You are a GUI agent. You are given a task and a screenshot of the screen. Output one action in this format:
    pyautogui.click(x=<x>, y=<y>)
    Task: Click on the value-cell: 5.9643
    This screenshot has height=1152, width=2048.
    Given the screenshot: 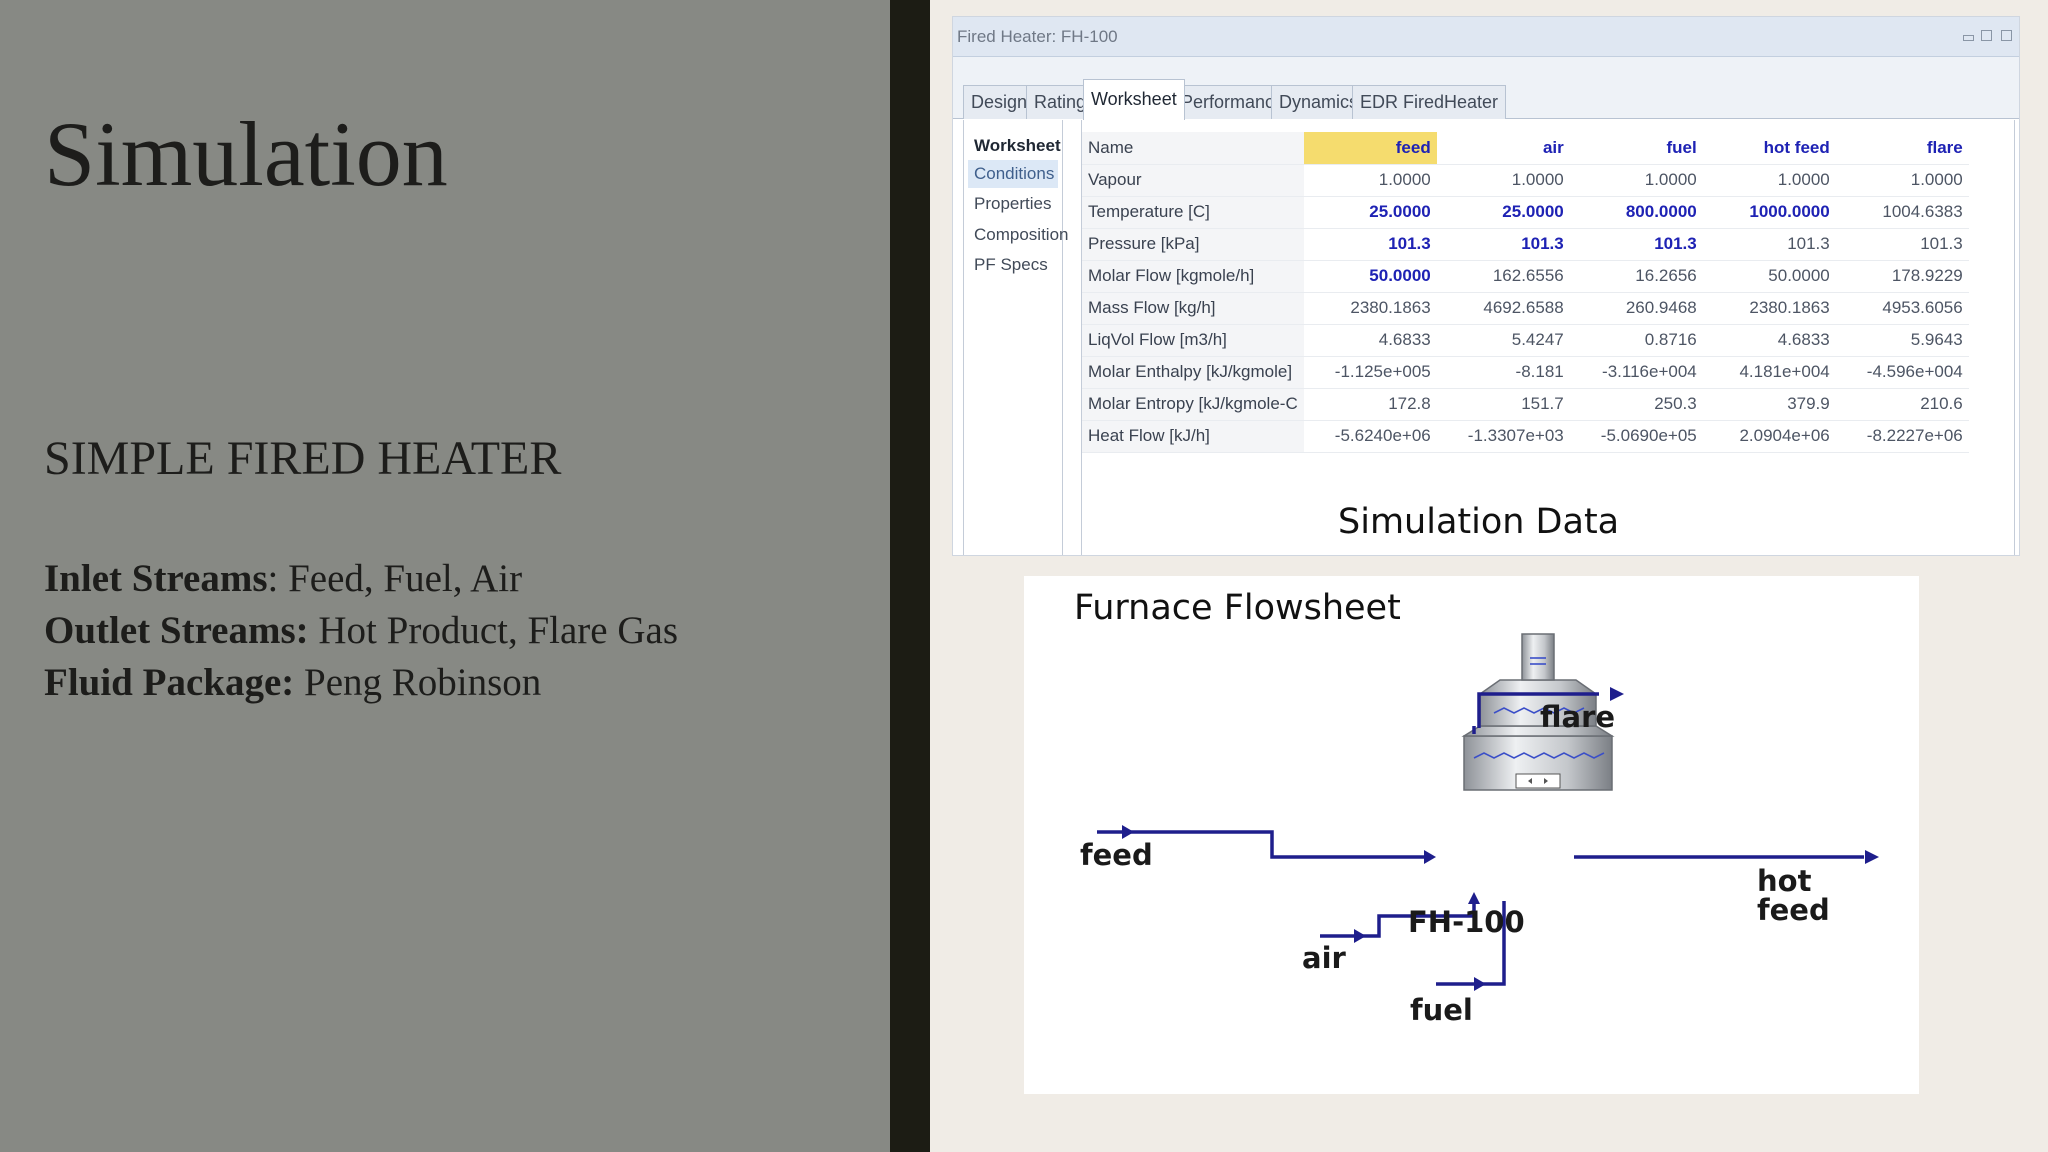 What is the action you would take?
    pyautogui.click(x=1902, y=340)
    